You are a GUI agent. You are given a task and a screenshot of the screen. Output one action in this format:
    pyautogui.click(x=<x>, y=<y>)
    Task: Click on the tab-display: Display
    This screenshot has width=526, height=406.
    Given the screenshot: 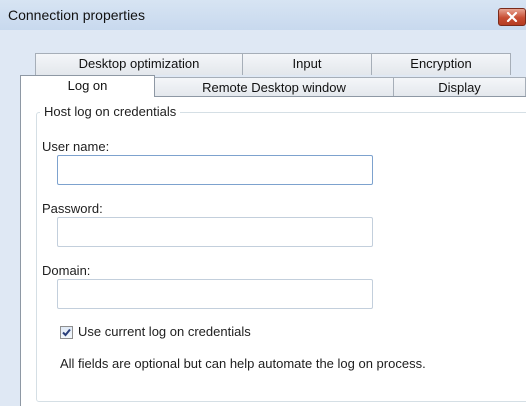 What is the action you would take?
    pyautogui.click(x=459, y=87)
    